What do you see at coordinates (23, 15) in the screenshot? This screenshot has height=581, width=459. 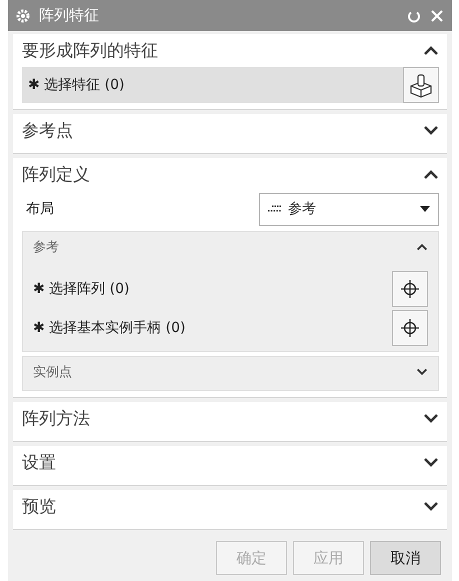 I see `gear-icon` at bounding box center [23, 15].